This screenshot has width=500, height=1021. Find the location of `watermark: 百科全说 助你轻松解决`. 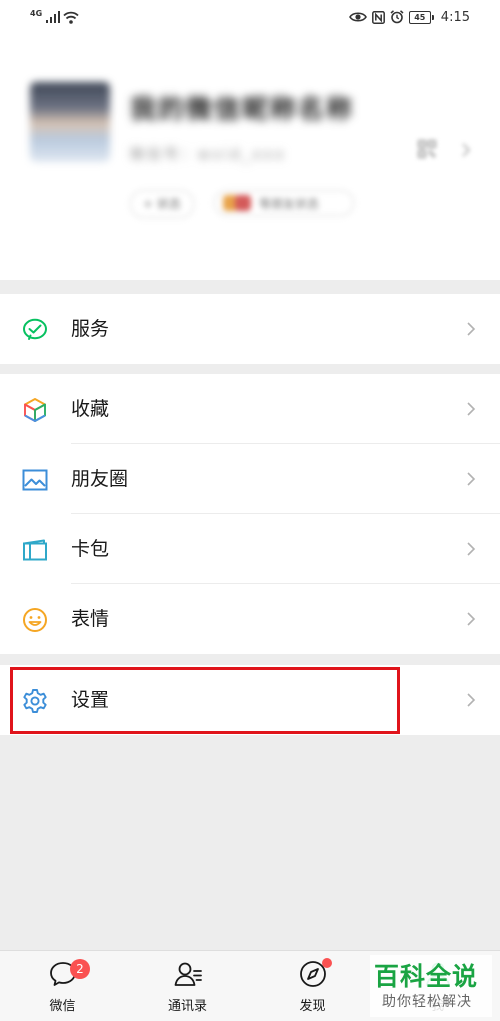

watermark: 百科全说 助你轻松解决 is located at coordinates (431, 986).